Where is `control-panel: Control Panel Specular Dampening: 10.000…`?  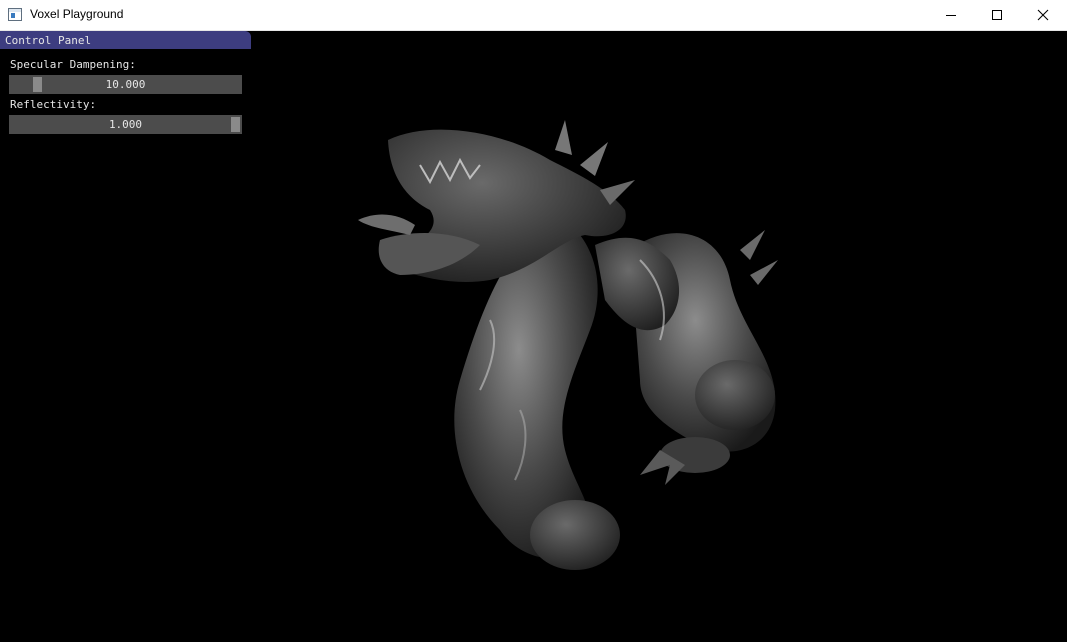 control-panel: Control Panel Specular Dampening: 10.000… is located at coordinates (125, 83).